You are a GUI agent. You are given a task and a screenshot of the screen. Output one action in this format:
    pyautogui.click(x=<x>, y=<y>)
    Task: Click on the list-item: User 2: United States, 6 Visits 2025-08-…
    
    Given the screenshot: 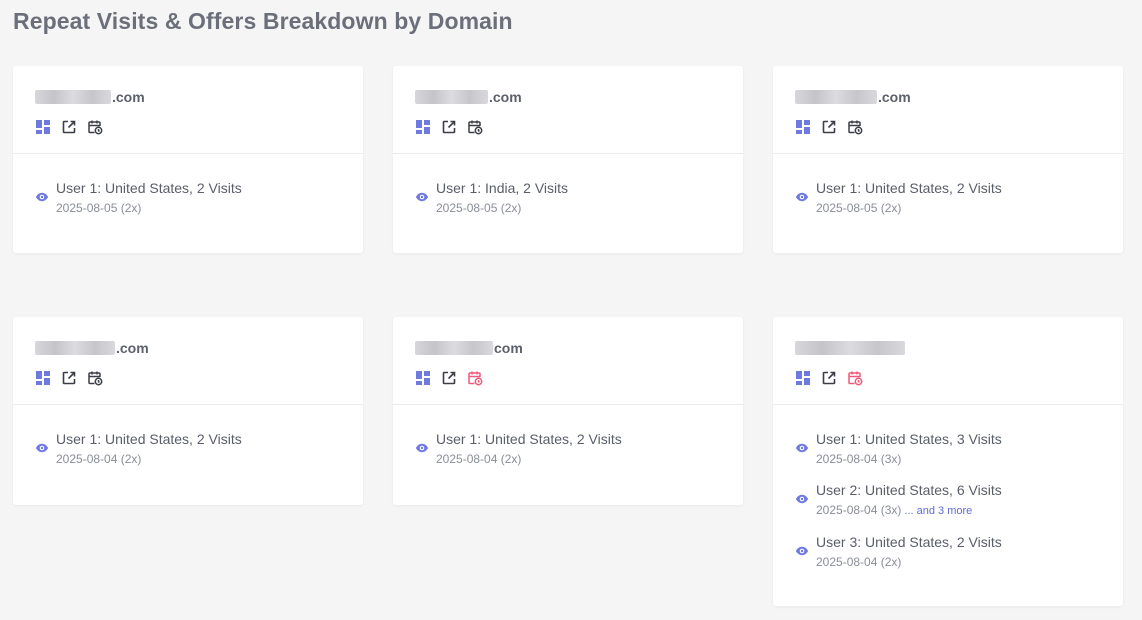 What is the action you would take?
    pyautogui.click(x=948, y=500)
    